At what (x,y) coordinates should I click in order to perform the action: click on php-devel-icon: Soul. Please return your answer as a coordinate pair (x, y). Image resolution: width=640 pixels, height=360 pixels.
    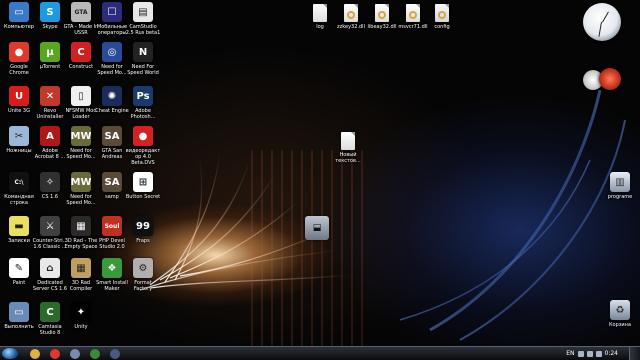
    Looking at the image, I should click on (112, 226).